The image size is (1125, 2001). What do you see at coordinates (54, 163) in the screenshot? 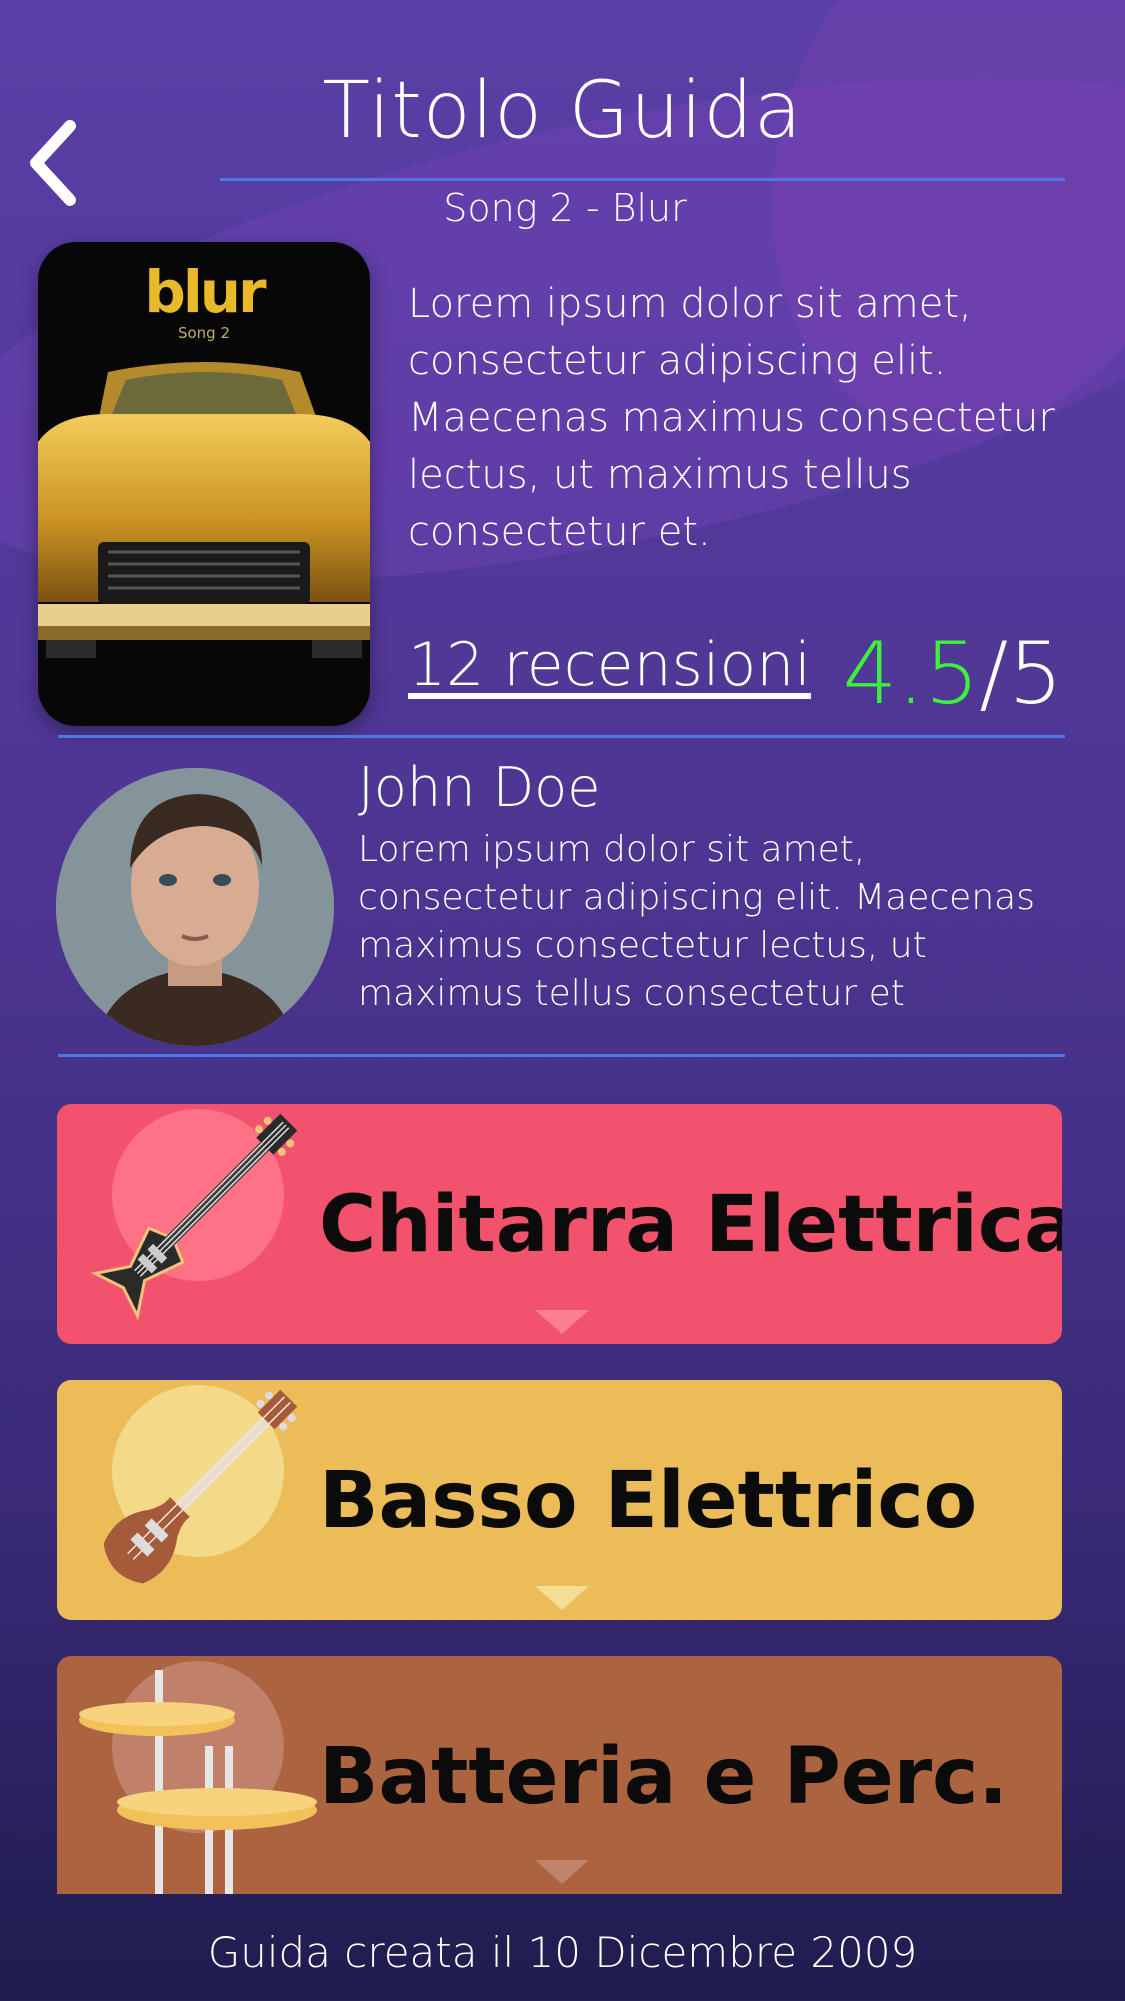
I see `back-chevron-icon` at bounding box center [54, 163].